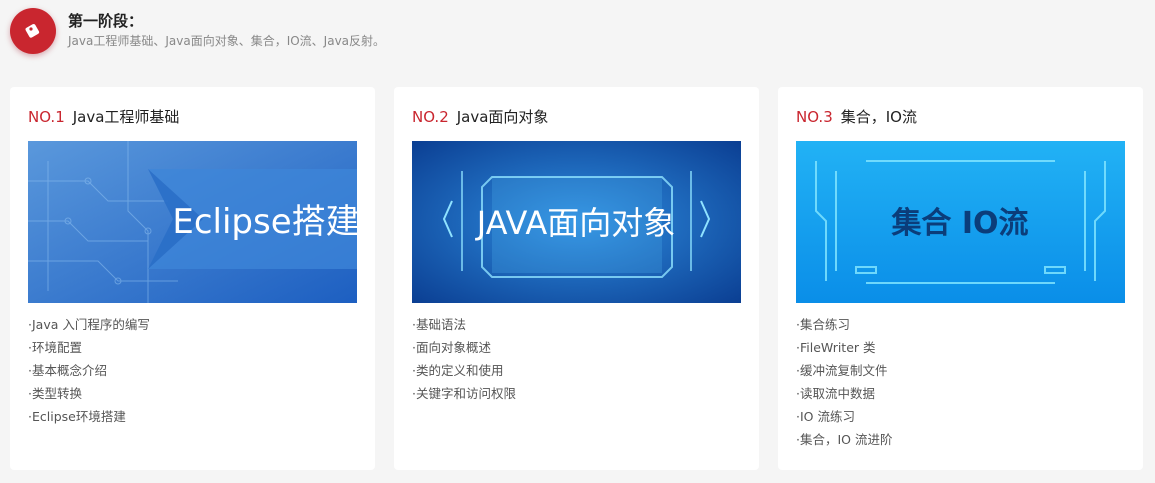 Image resolution: width=1155 pixels, height=483 pixels. What do you see at coordinates (451, 347) in the screenshot?
I see `topic-item: ·面向对象概述` at bounding box center [451, 347].